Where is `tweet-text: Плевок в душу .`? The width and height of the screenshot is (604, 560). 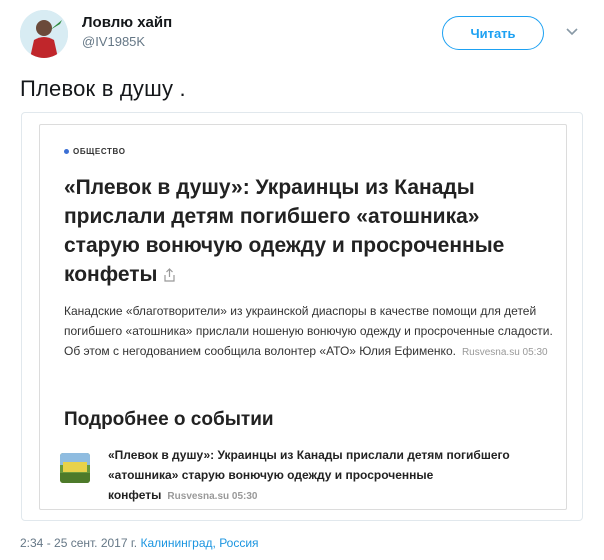 tweet-text: Плевок в душу . is located at coordinates (103, 88).